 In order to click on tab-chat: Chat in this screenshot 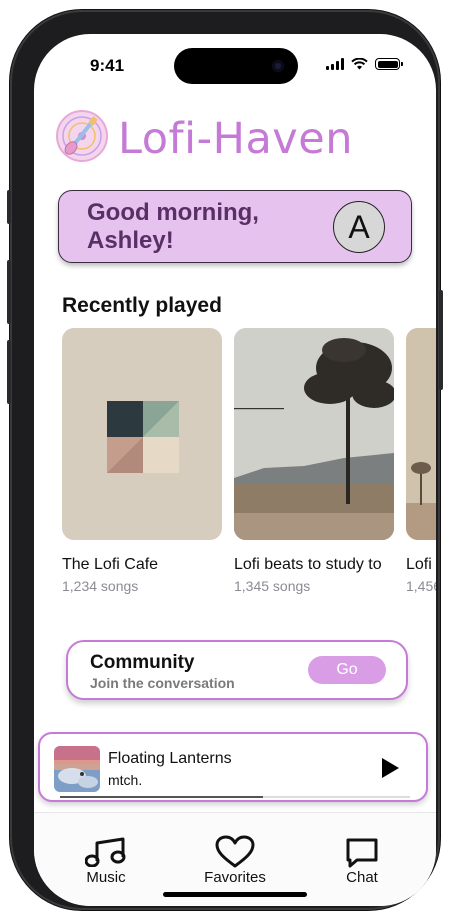, I will do `click(362, 853)`.